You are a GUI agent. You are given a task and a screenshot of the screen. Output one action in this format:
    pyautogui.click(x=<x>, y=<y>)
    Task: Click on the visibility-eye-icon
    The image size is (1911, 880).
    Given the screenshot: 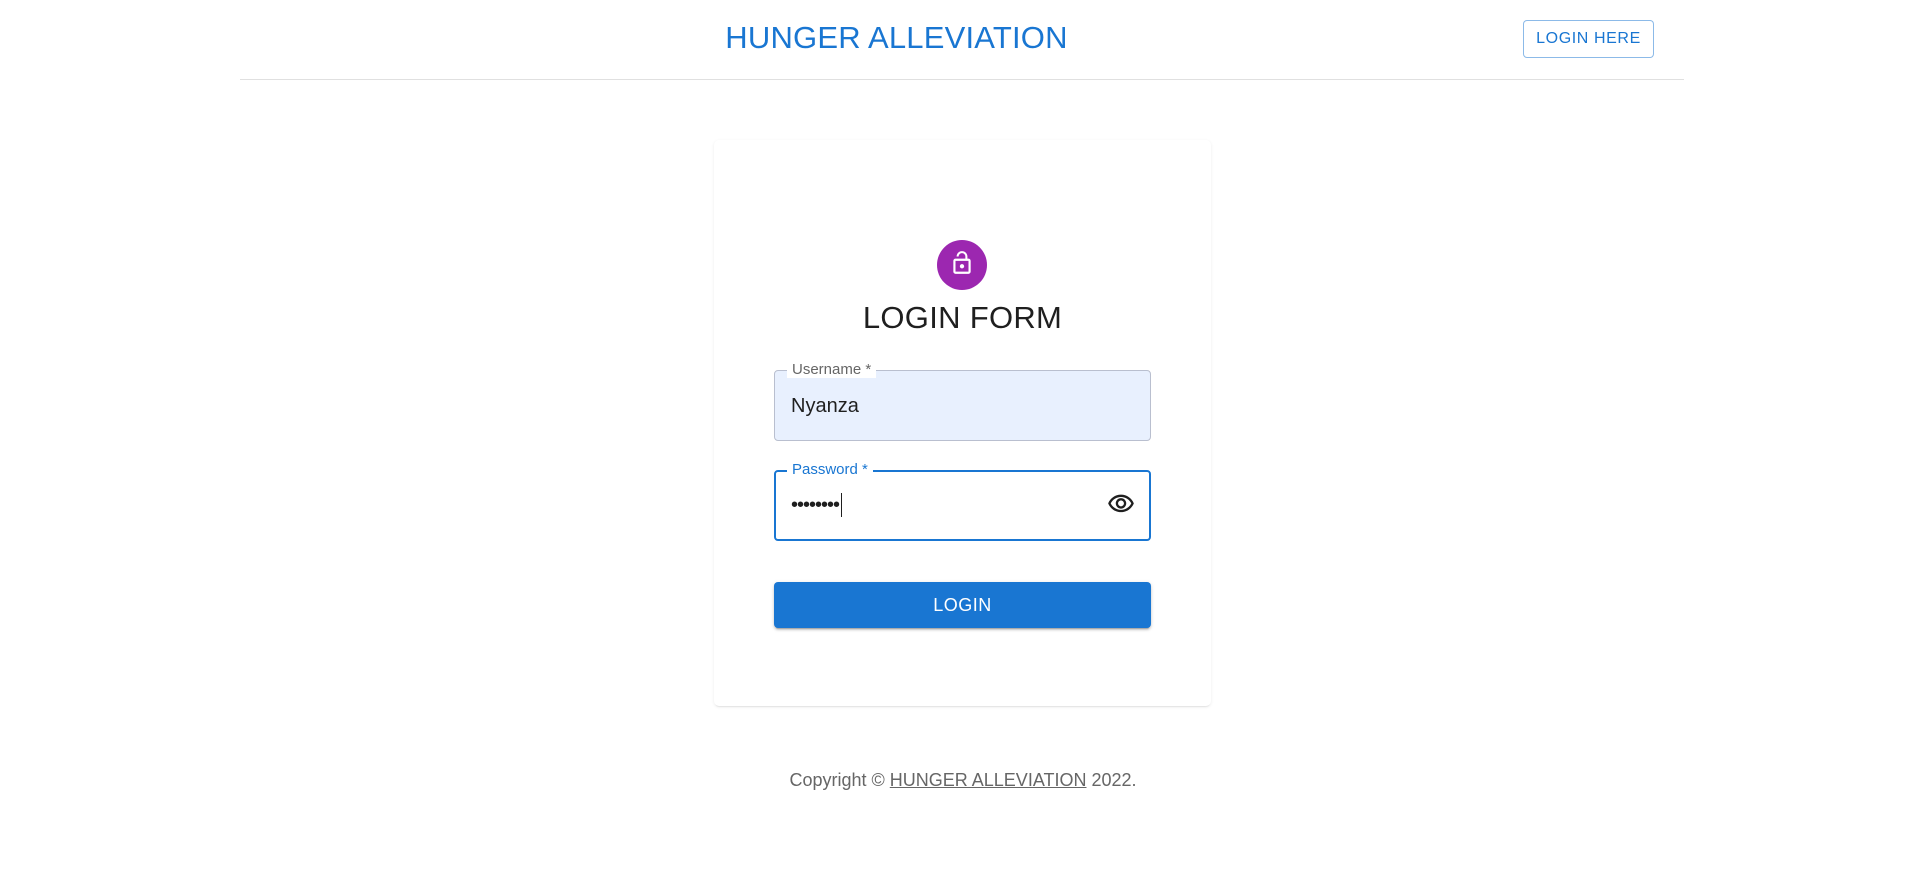 What is the action you would take?
    pyautogui.click(x=1121, y=506)
    